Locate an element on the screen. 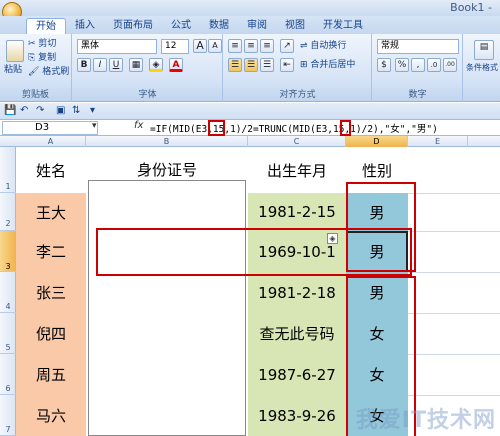  font-color-button: A is located at coordinates (176, 65).